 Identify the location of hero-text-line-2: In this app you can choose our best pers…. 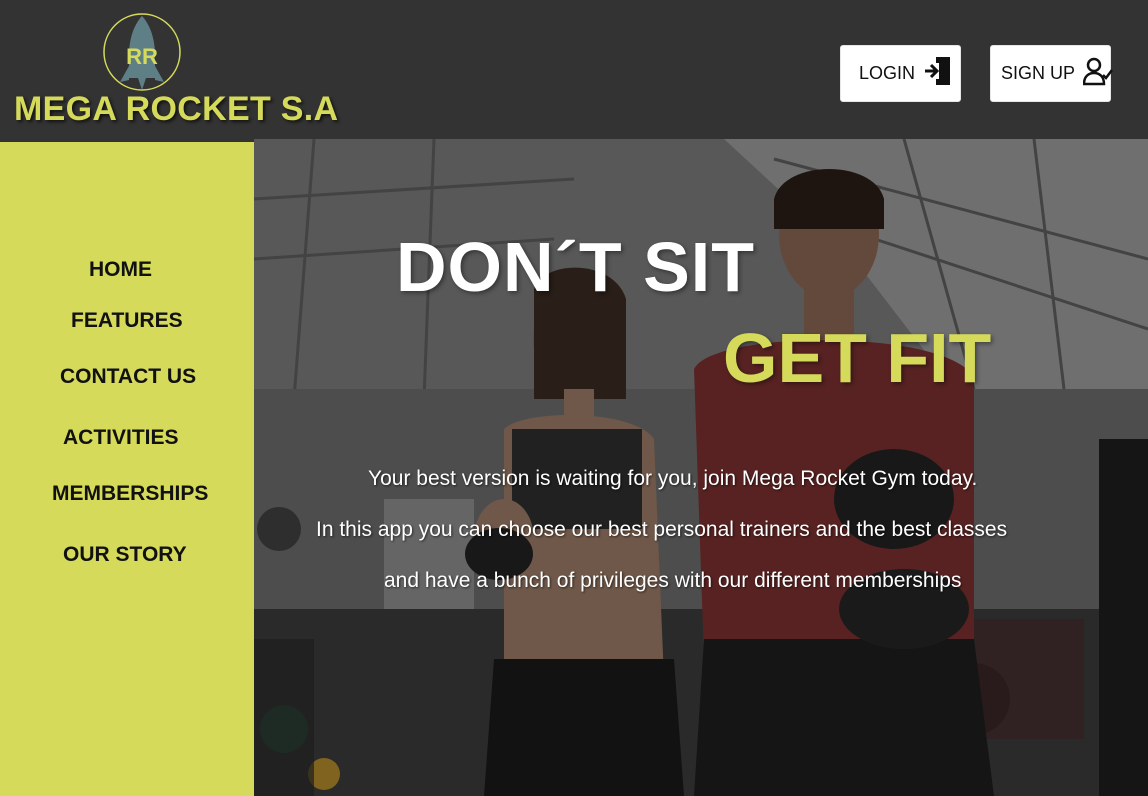
(662, 529).